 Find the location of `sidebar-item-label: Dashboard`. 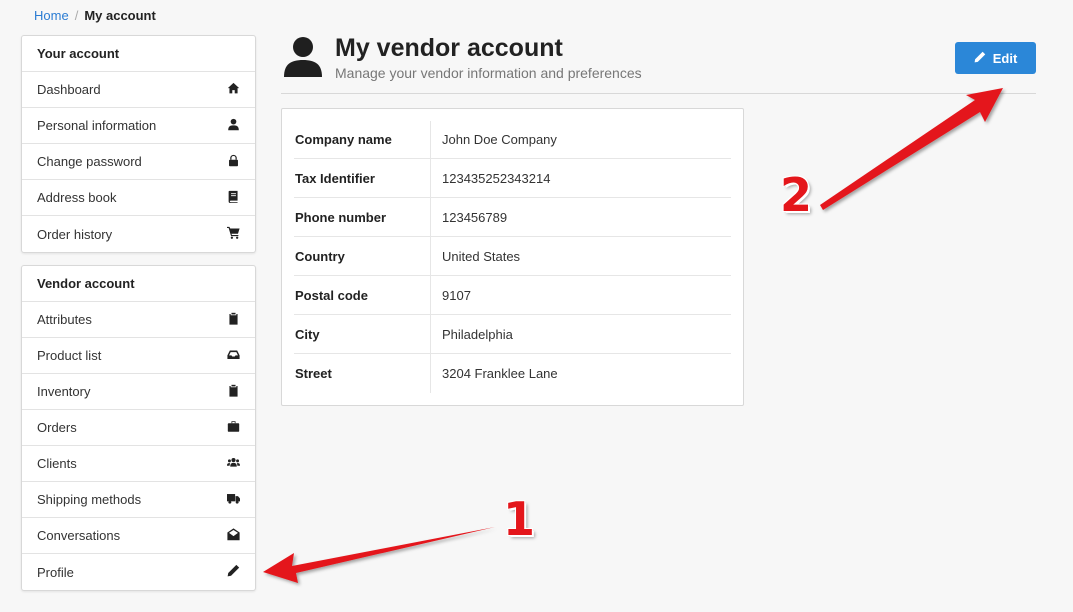

sidebar-item-label: Dashboard is located at coordinates (69, 89).